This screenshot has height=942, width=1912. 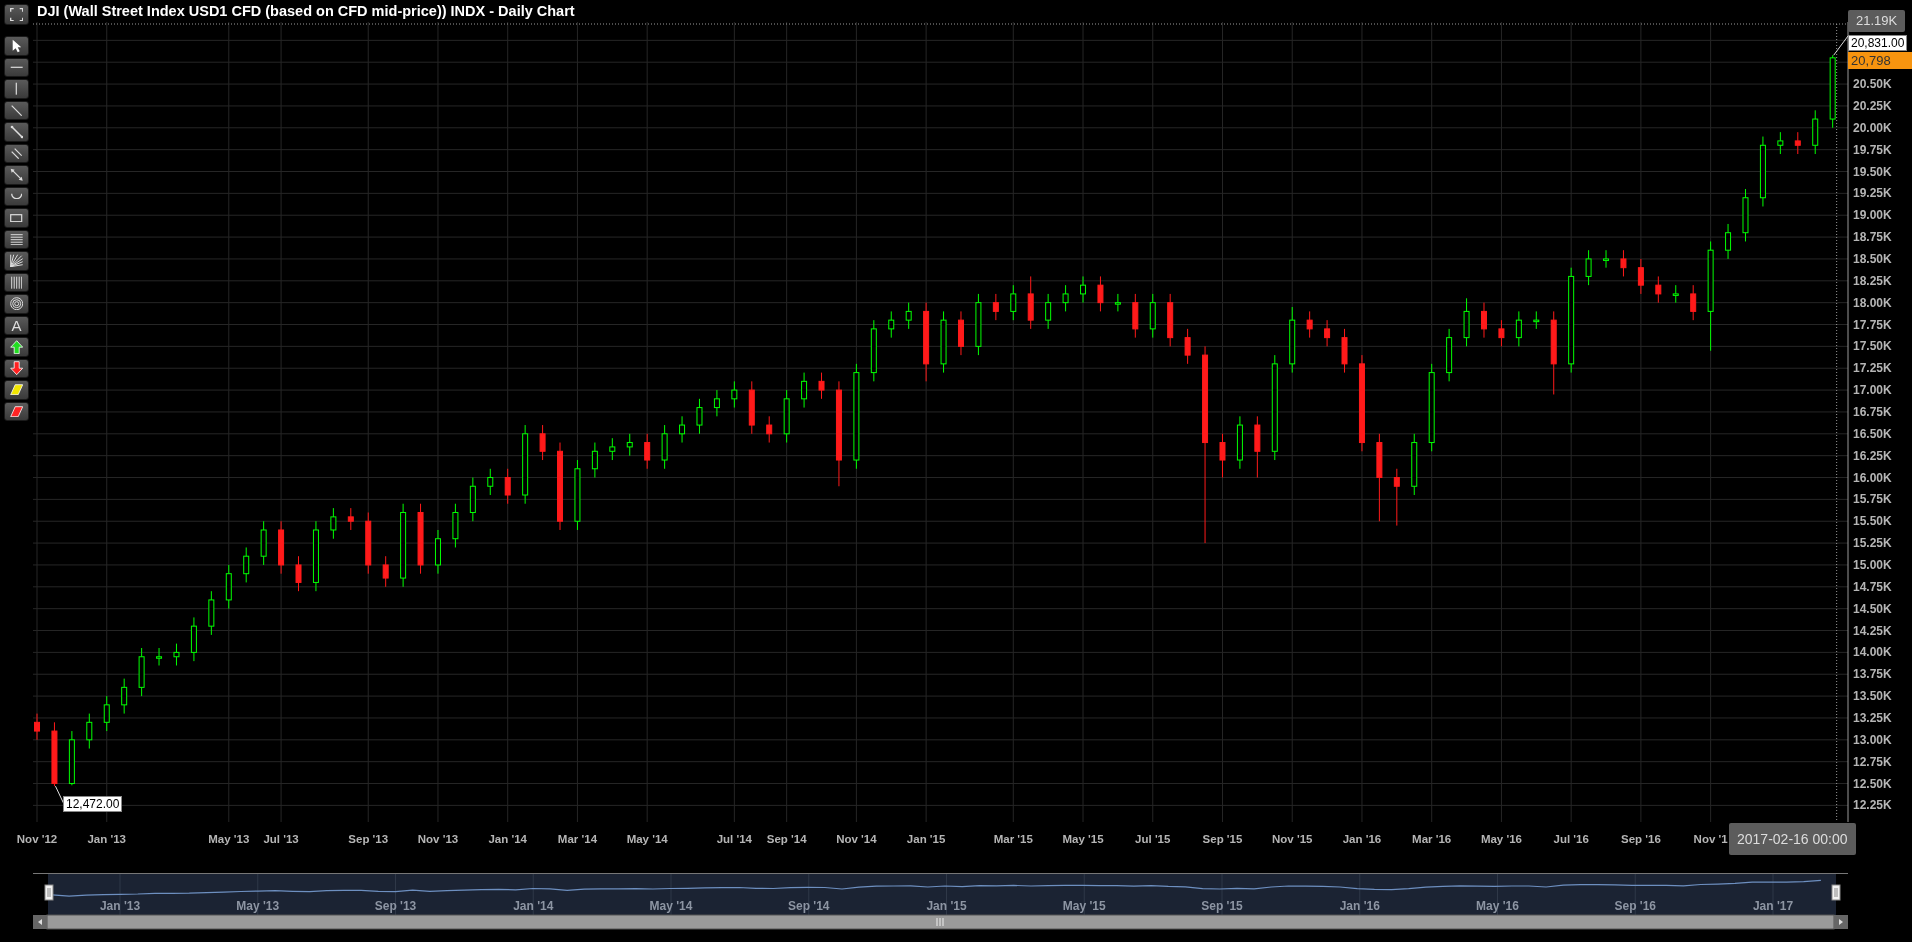 I want to click on axis-label: Mar '16, so click(x=1432, y=839).